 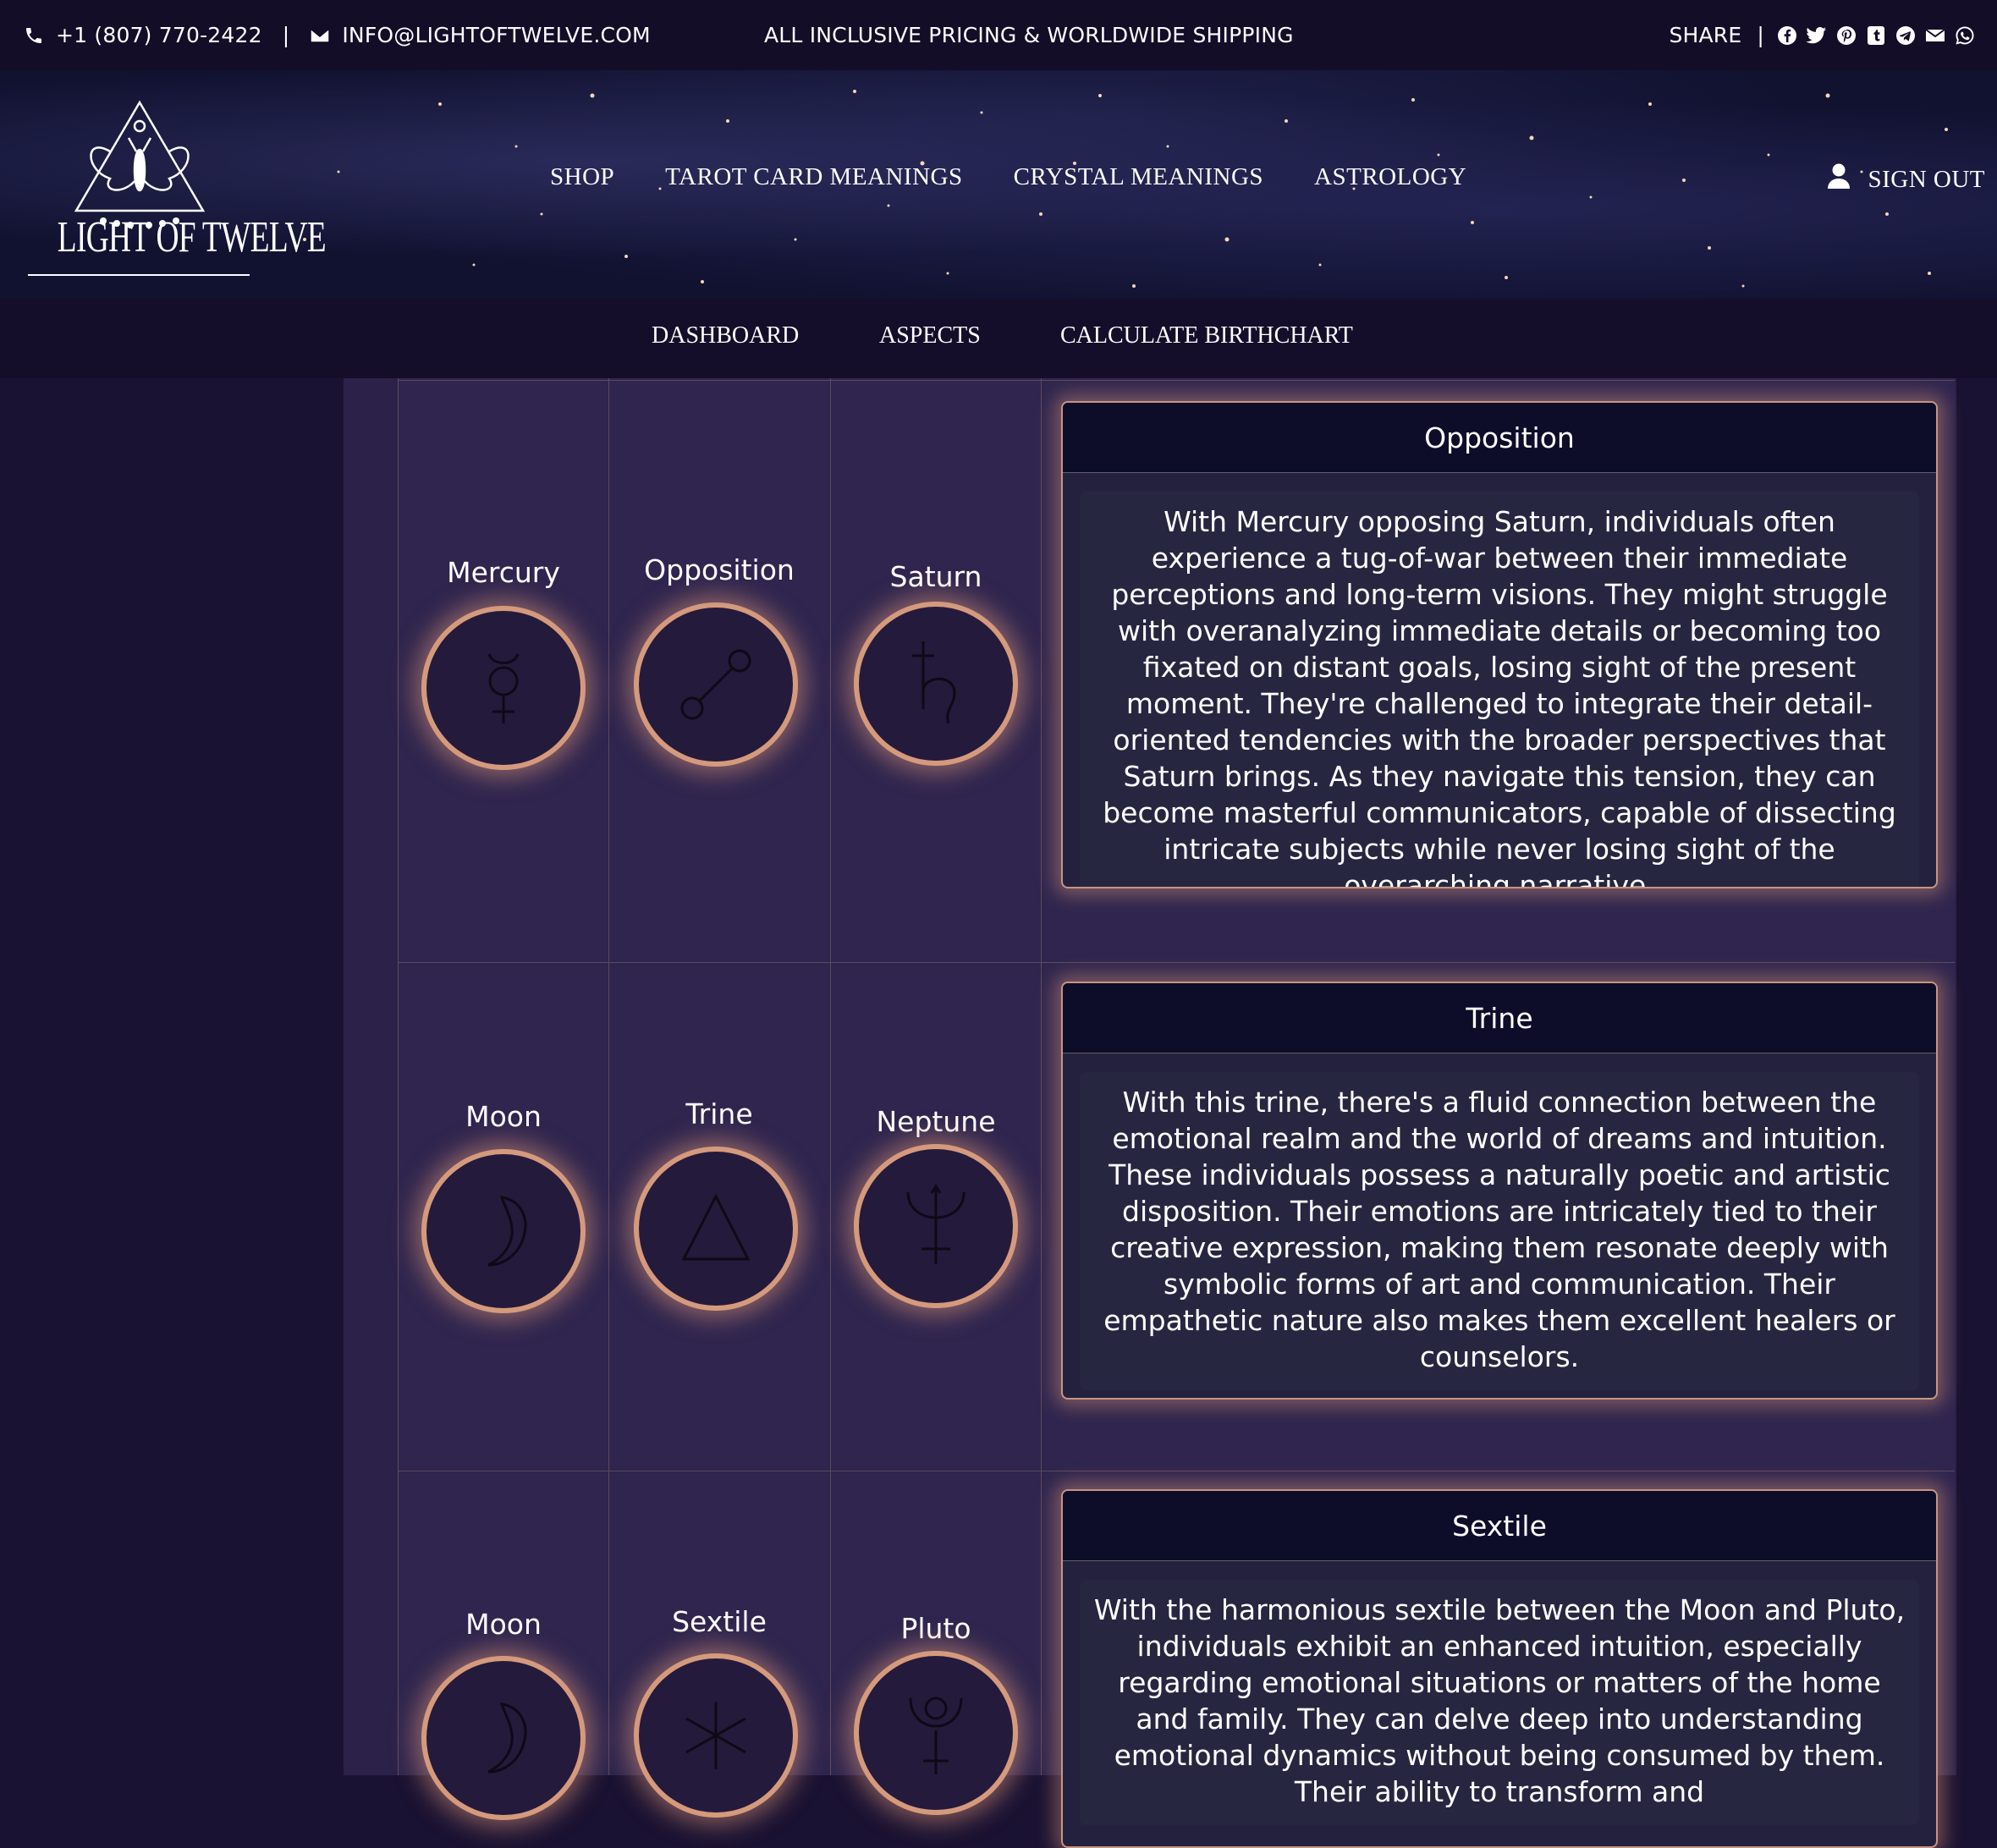 I want to click on sign-out-link: SIGN OUT, so click(x=1906, y=179).